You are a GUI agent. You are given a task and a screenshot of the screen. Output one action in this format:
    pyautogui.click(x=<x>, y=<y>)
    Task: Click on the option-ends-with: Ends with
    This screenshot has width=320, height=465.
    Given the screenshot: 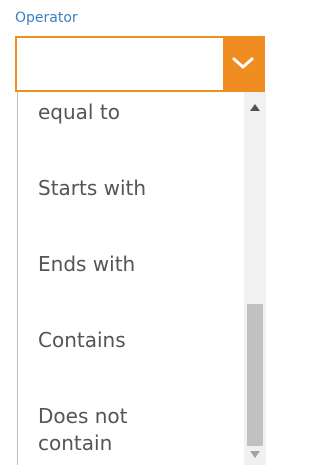 What is the action you would take?
    pyautogui.click(x=131, y=264)
    